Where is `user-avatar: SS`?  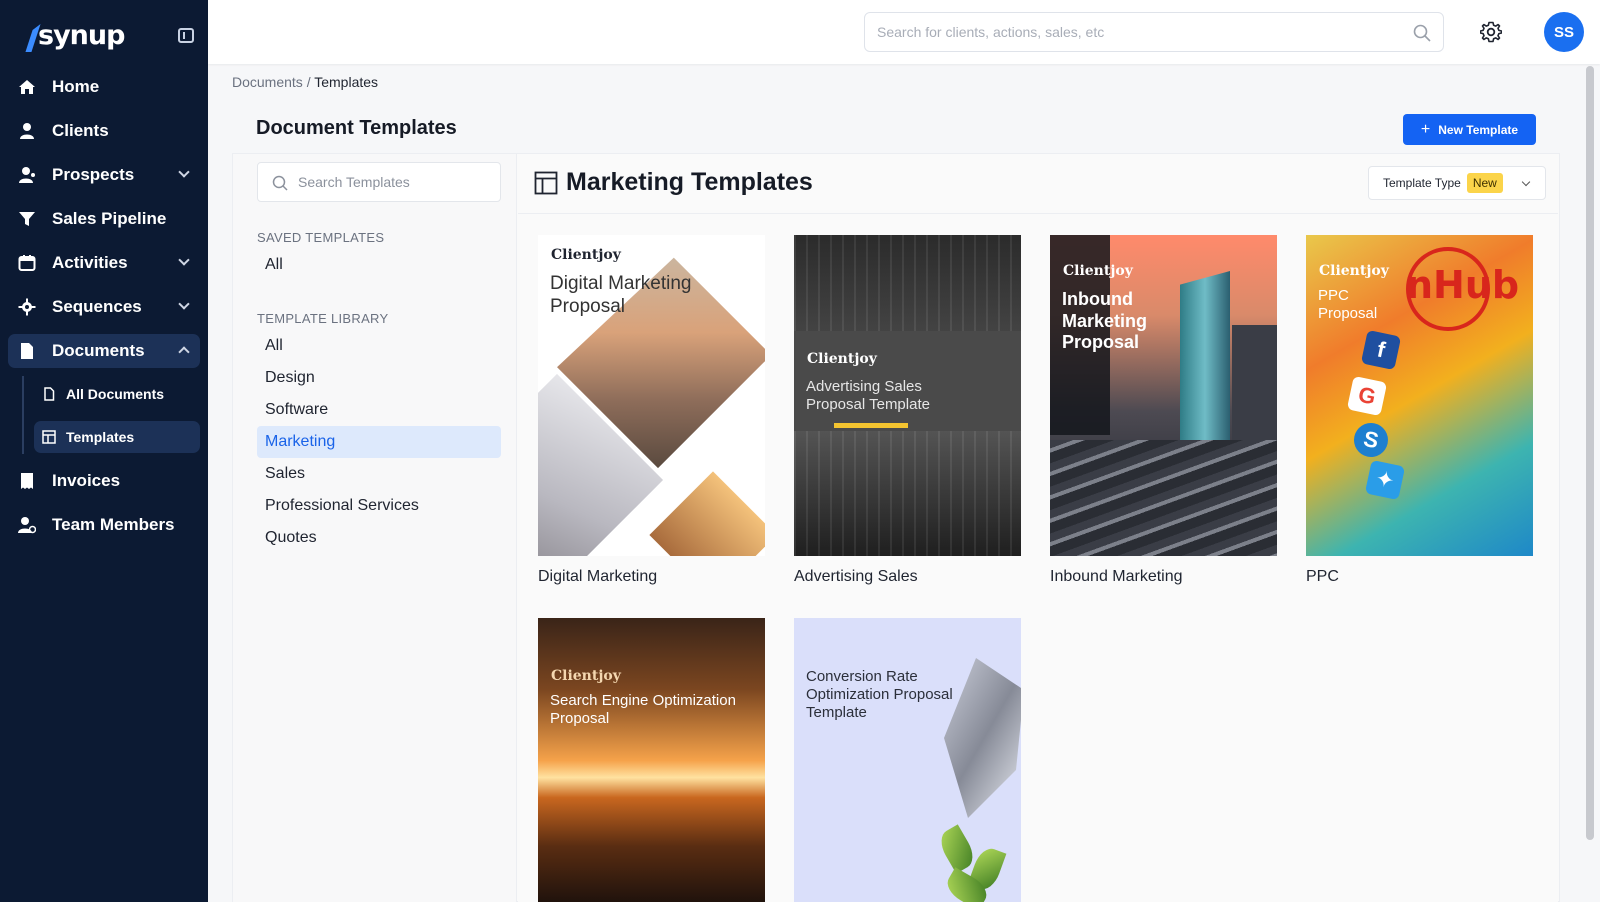 user-avatar: SS is located at coordinates (1564, 32).